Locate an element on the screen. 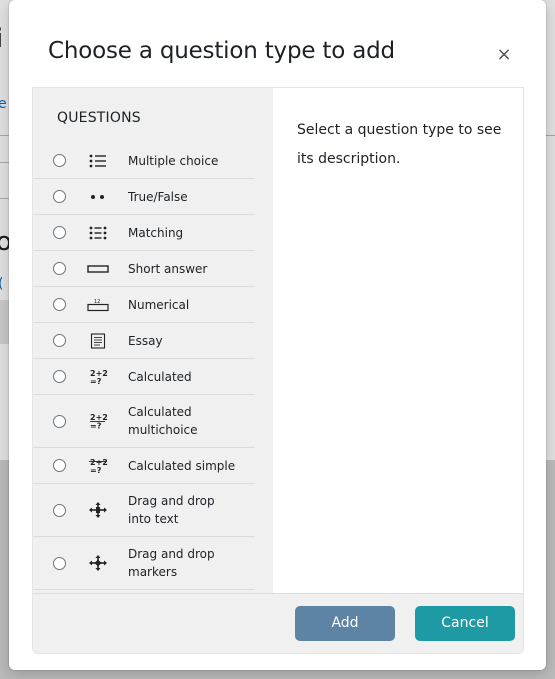 The width and height of the screenshot is (555, 679). question-type-label: Matching is located at coordinates (156, 232).